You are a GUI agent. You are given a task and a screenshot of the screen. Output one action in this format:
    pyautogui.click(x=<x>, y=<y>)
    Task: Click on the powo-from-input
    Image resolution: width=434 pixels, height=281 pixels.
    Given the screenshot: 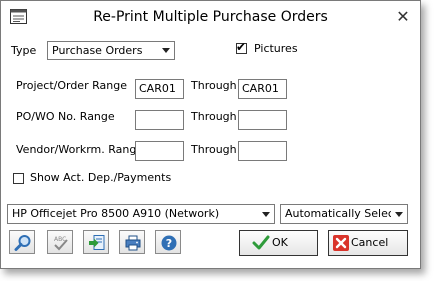 What is the action you would take?
    pyautogui.click(x=159, y=120)
    